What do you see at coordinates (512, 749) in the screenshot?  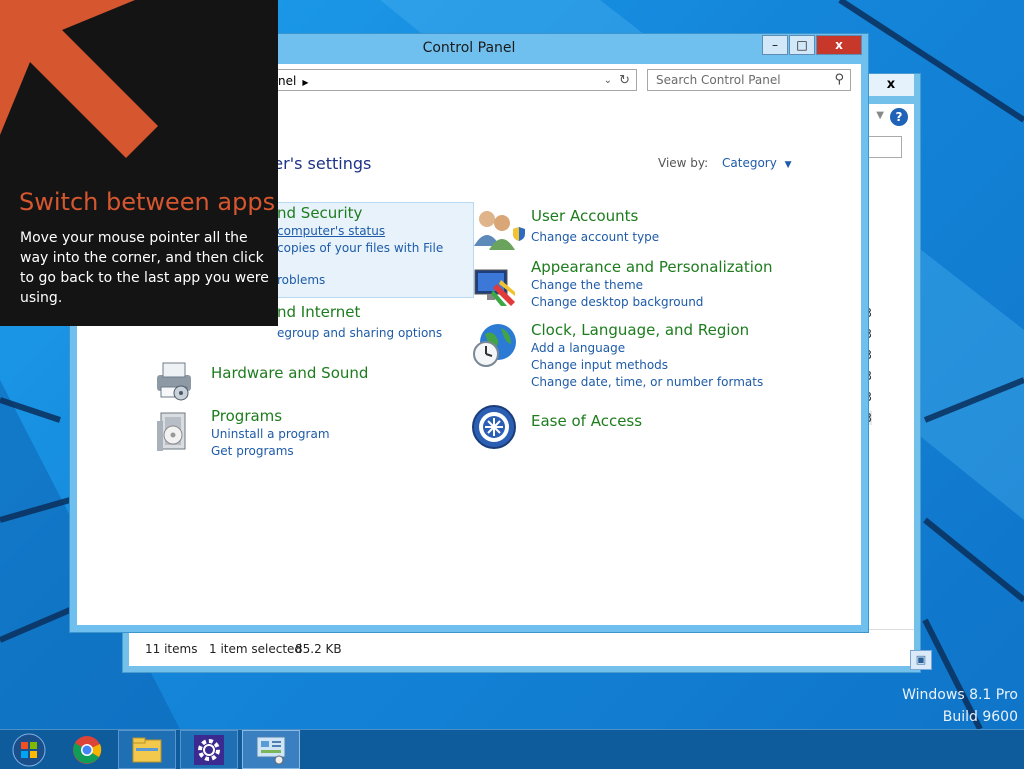 I see `taskbar` at bounding box center [512, 749].